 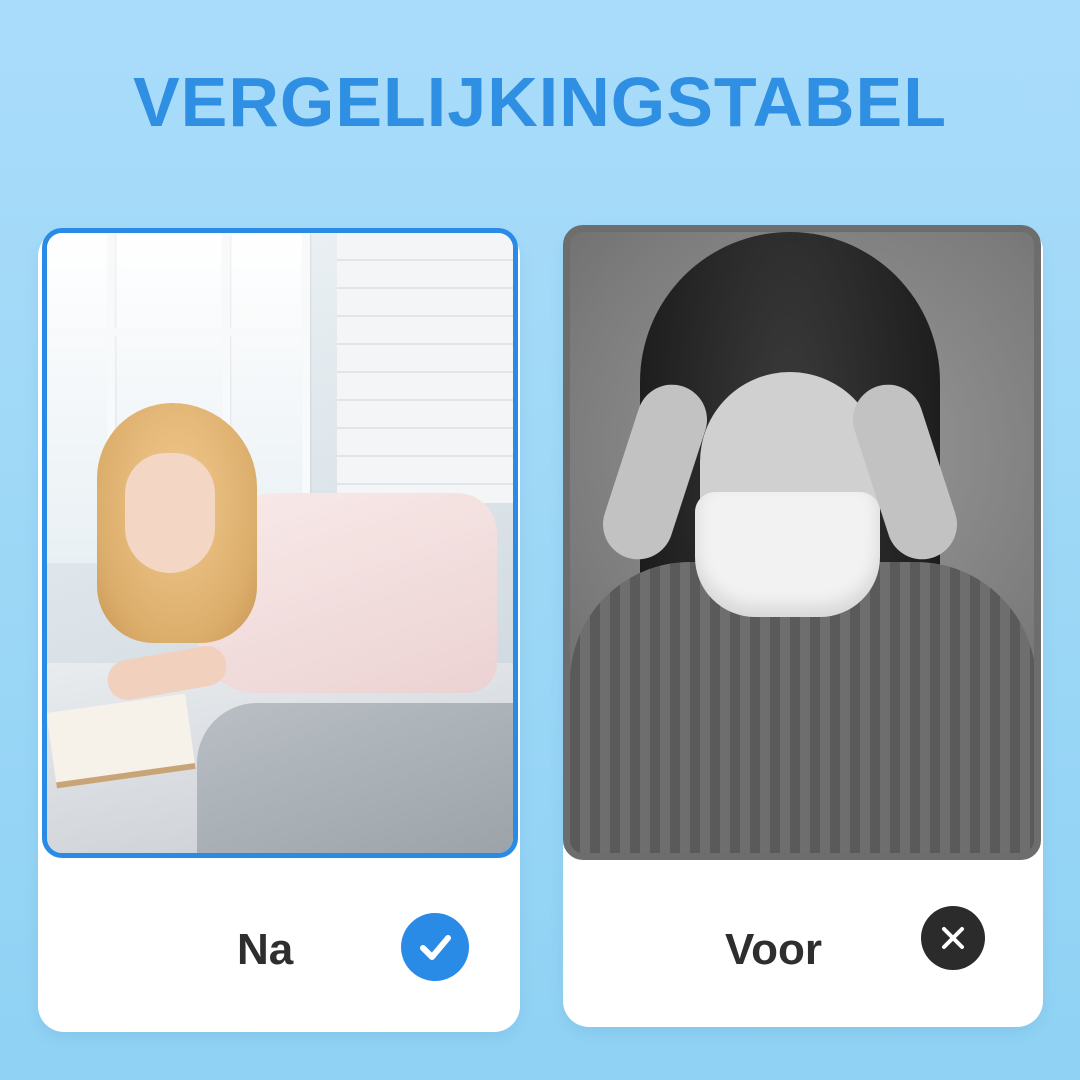 I want to click on check-circle-icon, so click(x=435, y=947).